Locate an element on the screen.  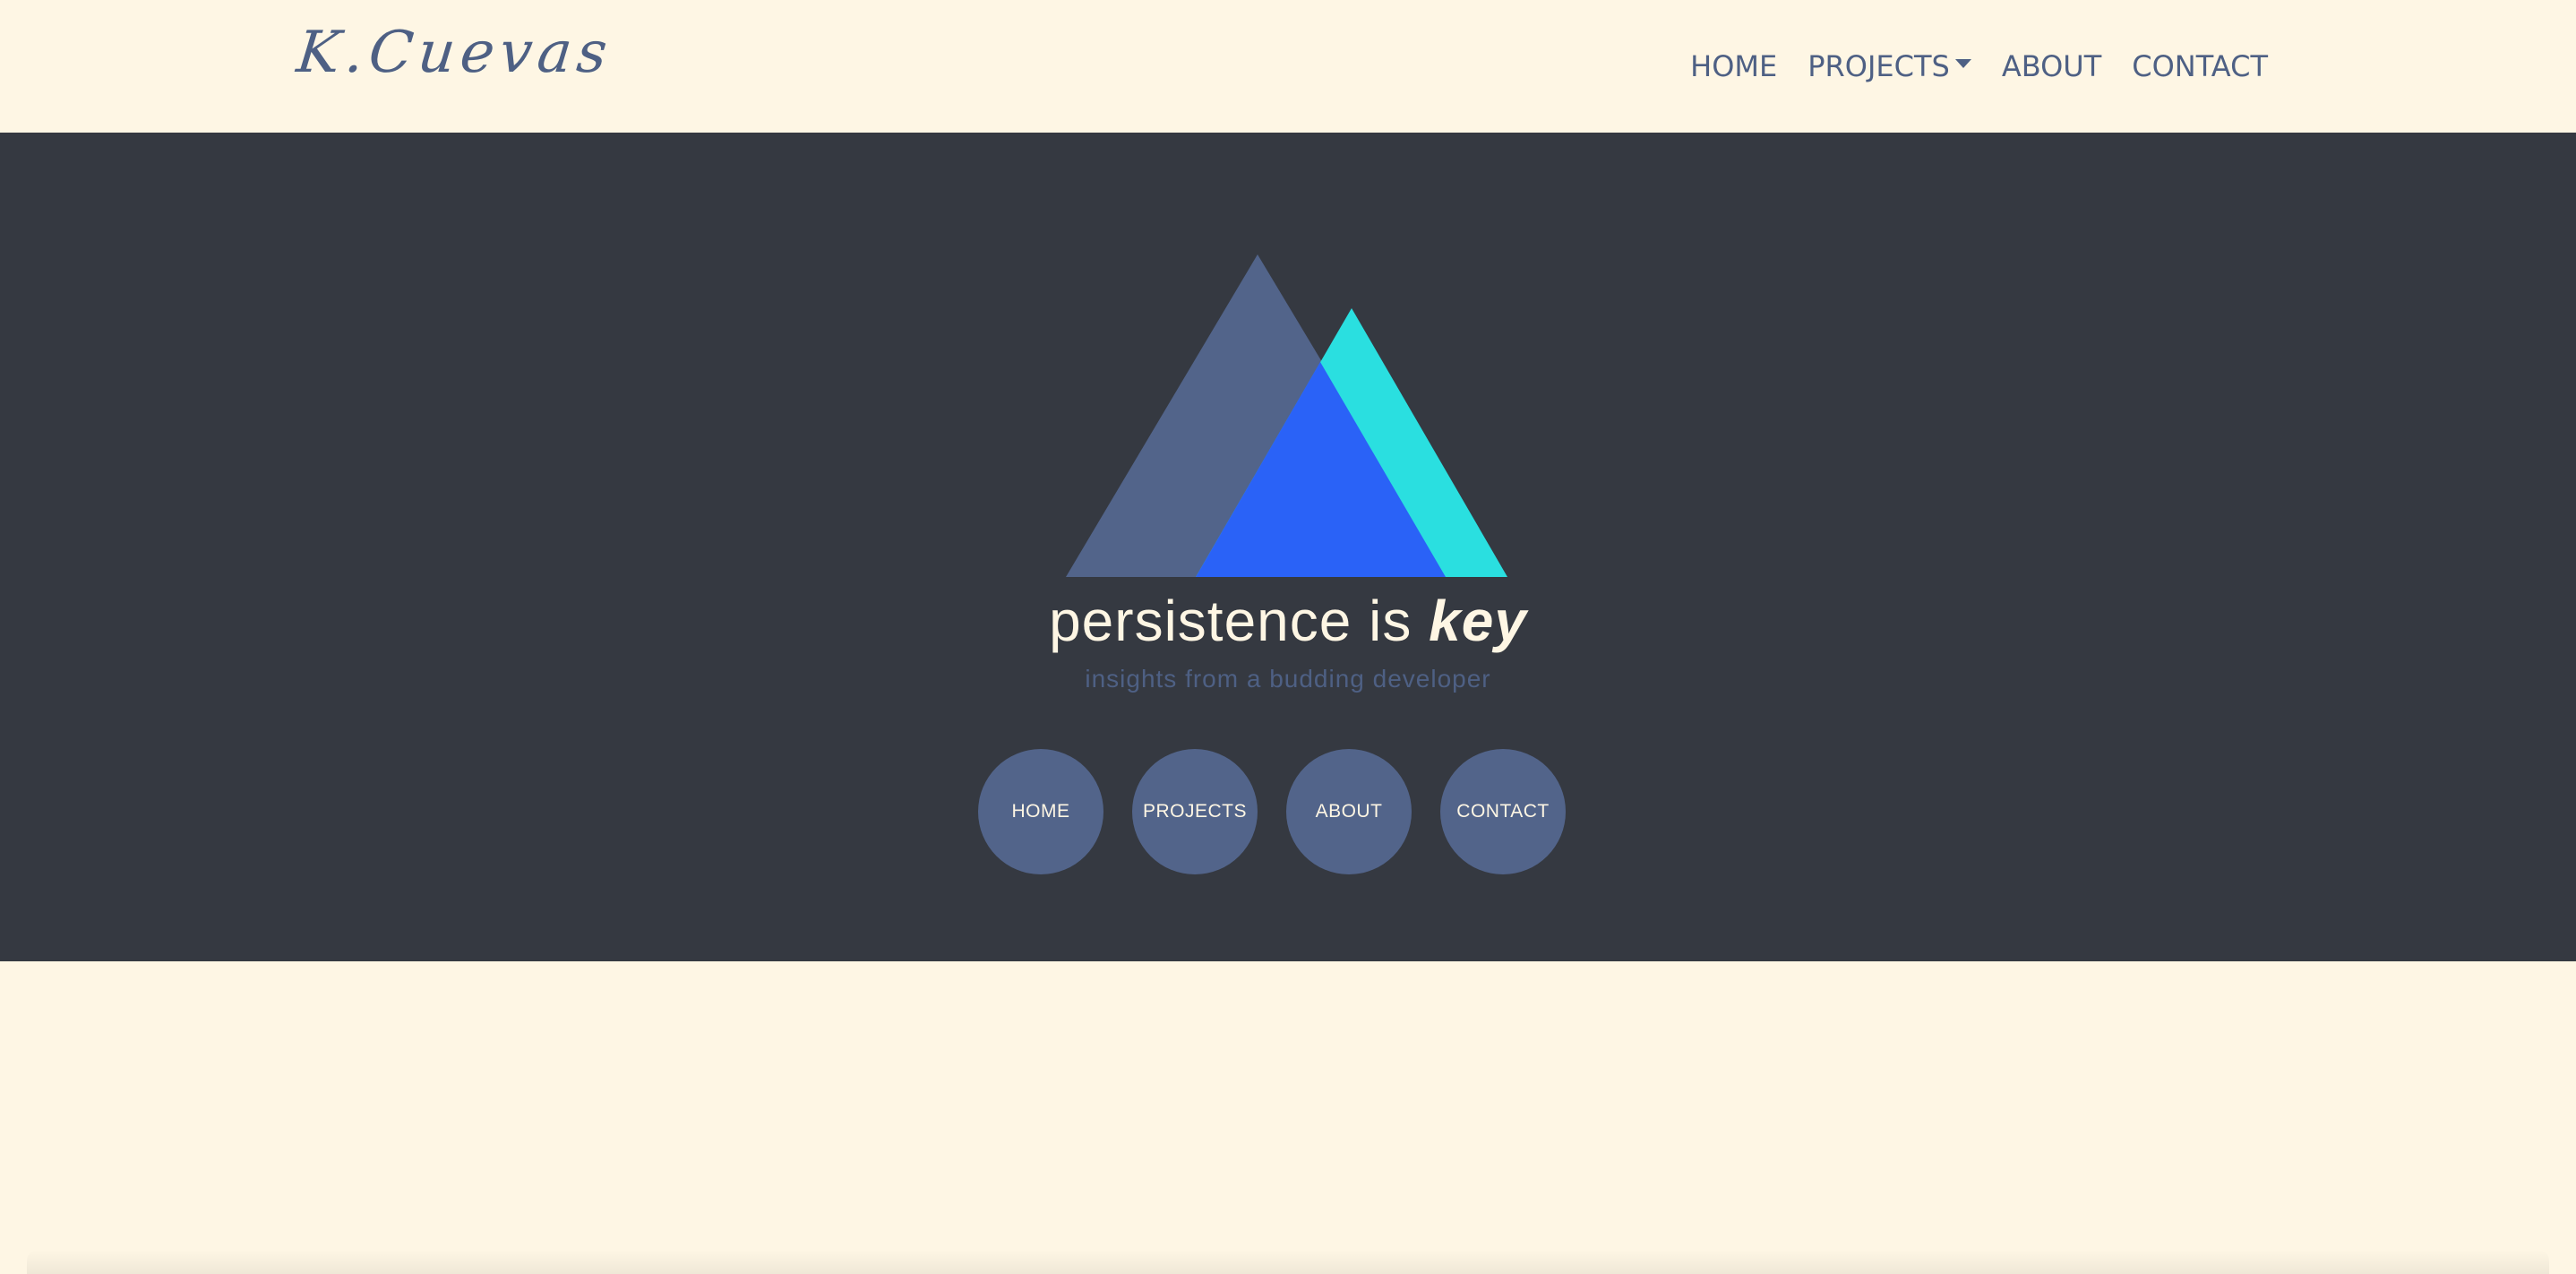
circle-button-contact-label: CONTACT is located at coordinates (1503, 811).